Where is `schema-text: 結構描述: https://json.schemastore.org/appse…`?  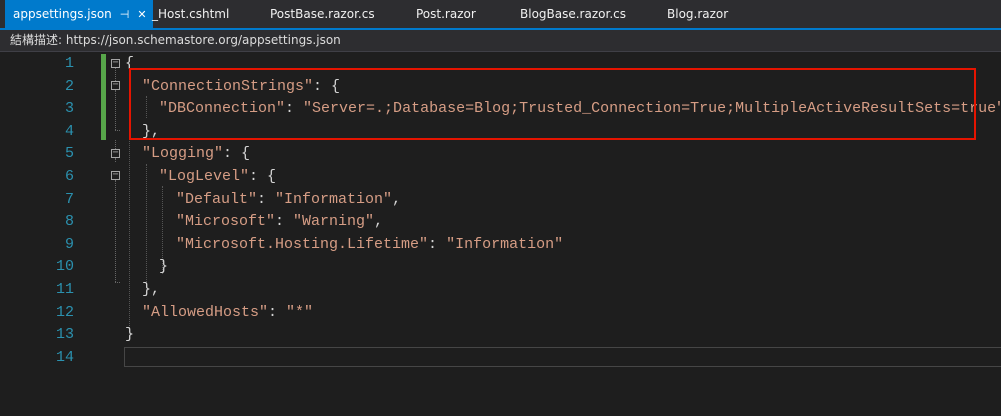
schema-text: 結構描述: https://json.schemastore.org/appse… is located at coordinates (175, 40).